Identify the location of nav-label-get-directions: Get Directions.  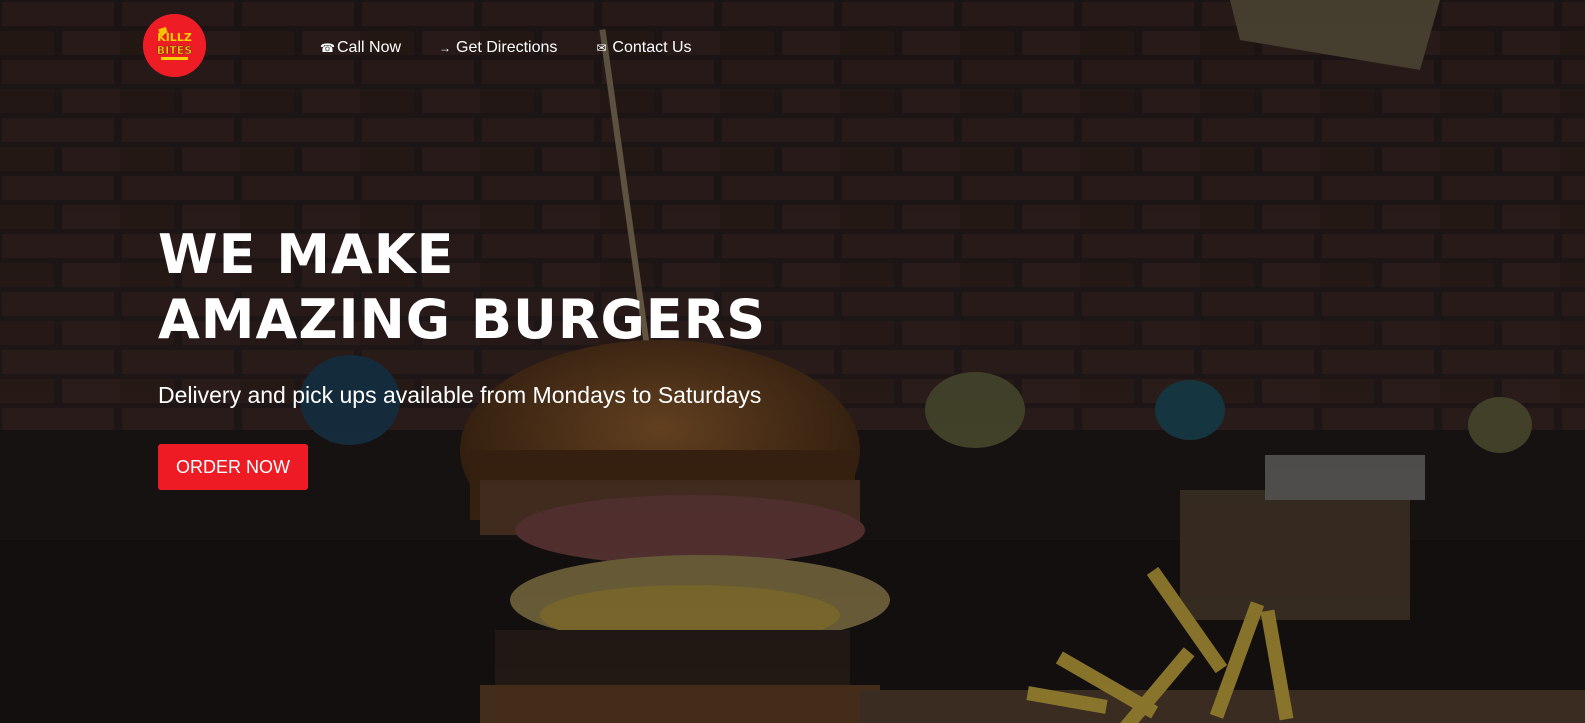
(507, 47).